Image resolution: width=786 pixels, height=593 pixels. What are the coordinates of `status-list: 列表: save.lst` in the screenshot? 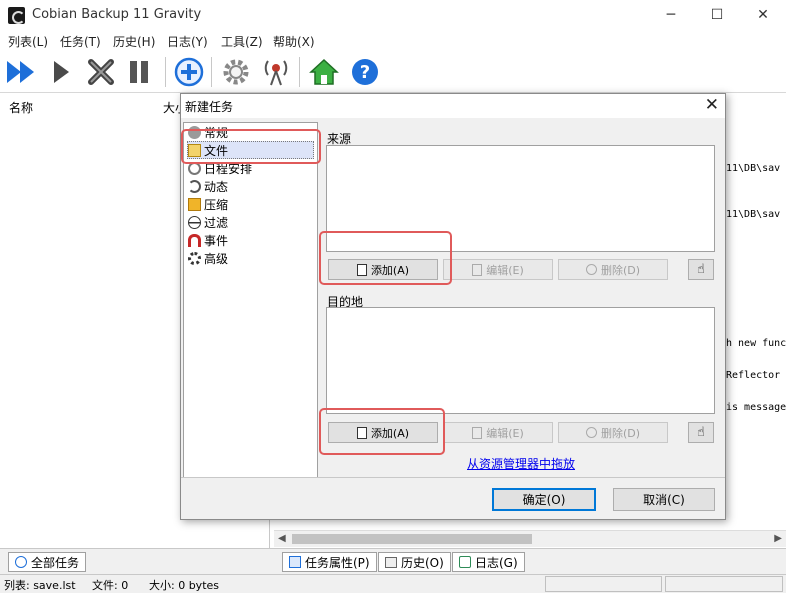 It's located at (40, 585).